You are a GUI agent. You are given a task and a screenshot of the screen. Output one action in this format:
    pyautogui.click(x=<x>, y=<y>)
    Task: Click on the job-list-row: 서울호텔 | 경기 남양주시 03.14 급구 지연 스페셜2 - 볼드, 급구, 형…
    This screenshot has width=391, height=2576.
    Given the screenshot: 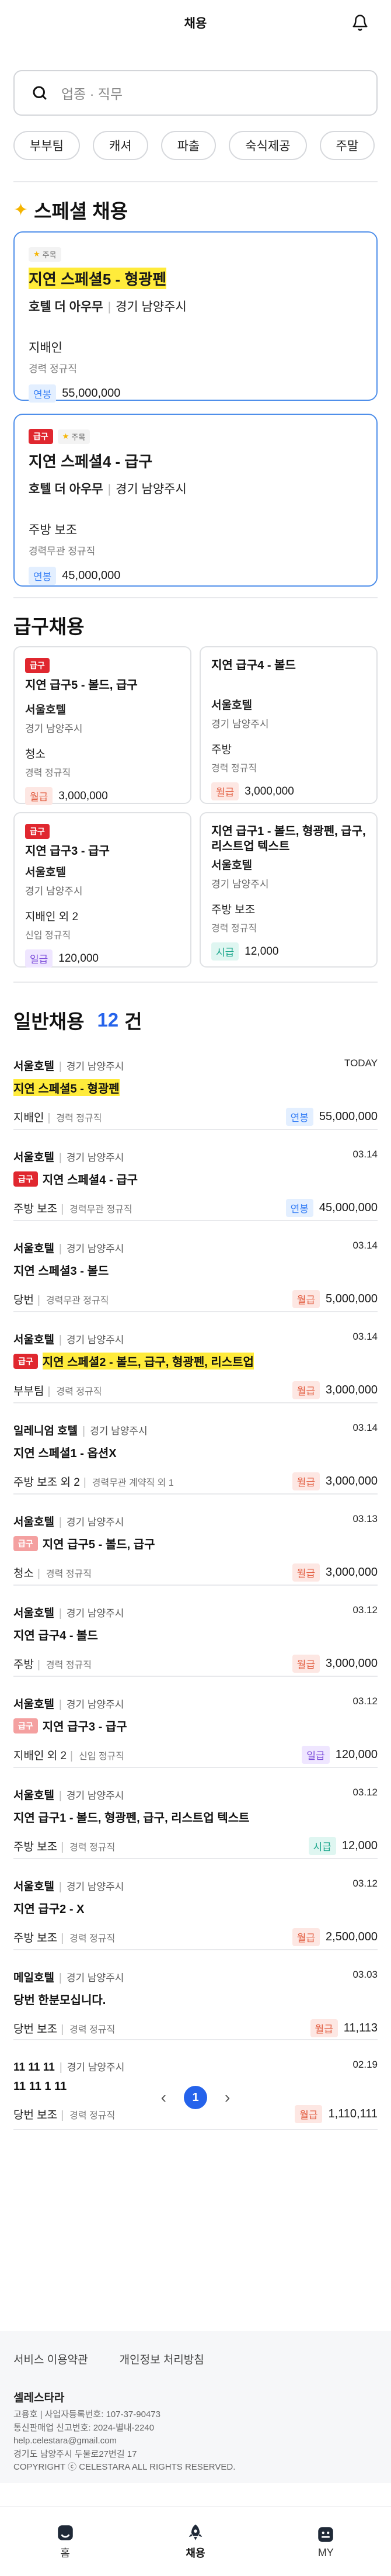 What is the action you would take?
    pyautogui.click(x=195, y=1359)
    